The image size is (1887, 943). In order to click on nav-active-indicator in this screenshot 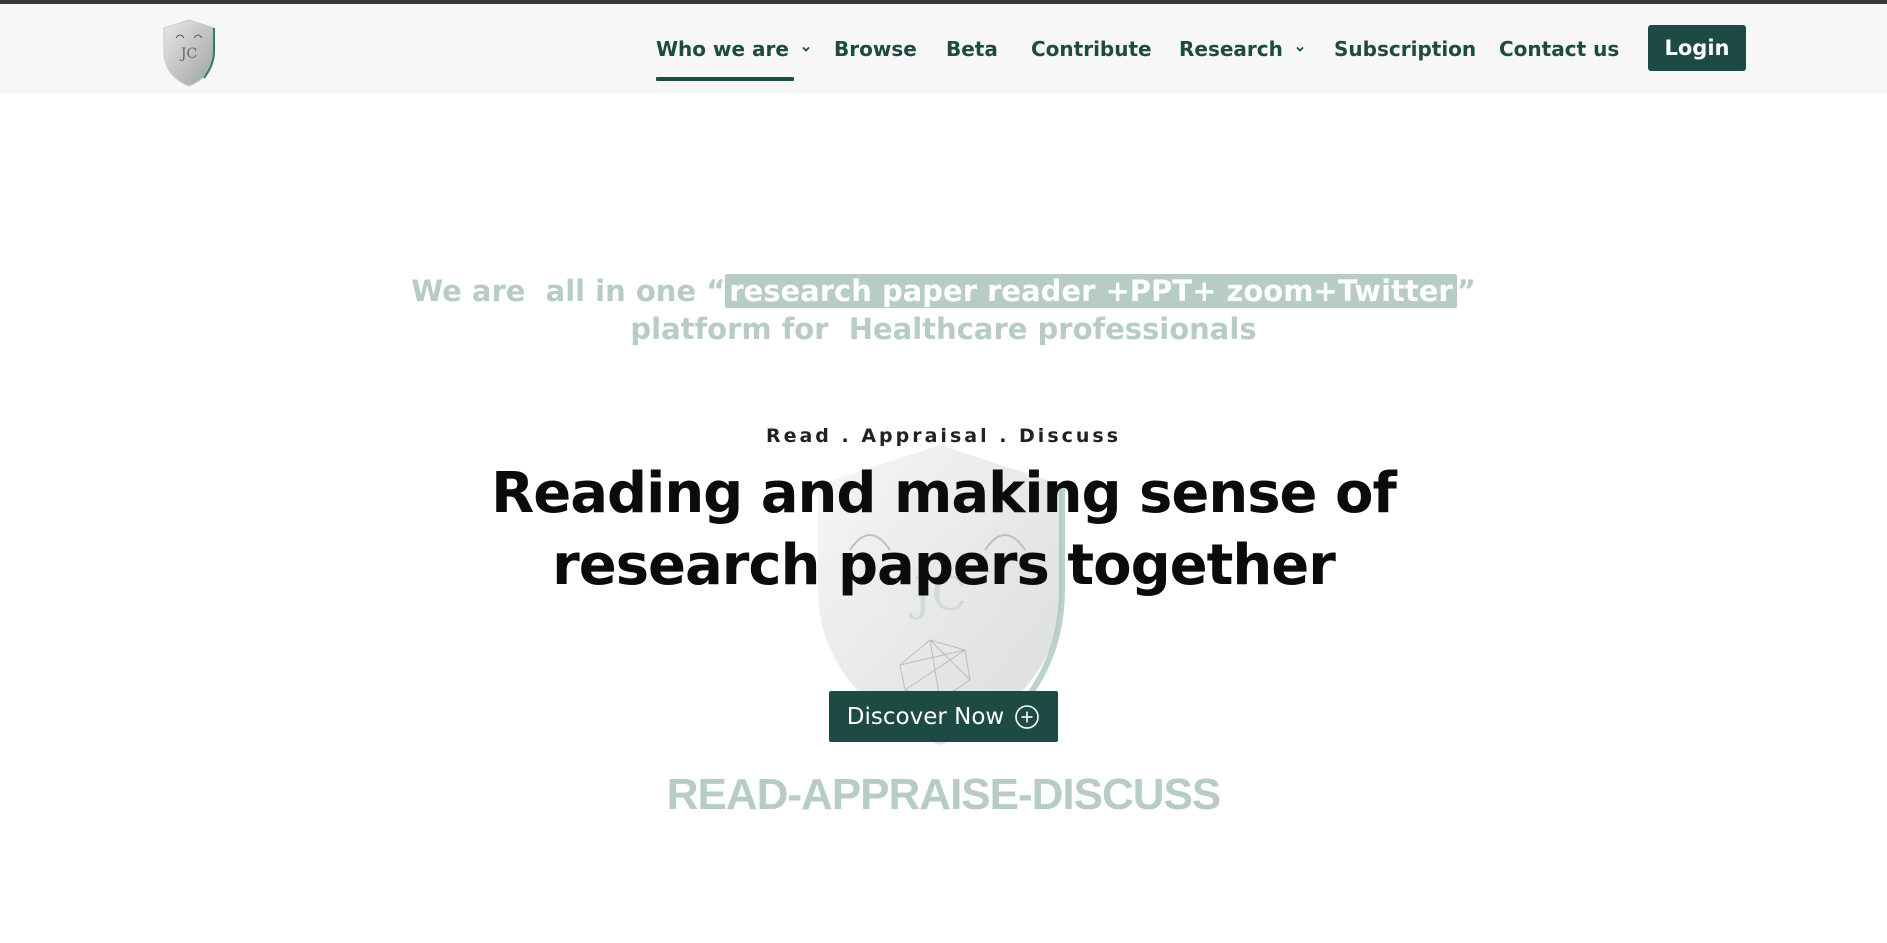, I will do `click(725, 79)`.